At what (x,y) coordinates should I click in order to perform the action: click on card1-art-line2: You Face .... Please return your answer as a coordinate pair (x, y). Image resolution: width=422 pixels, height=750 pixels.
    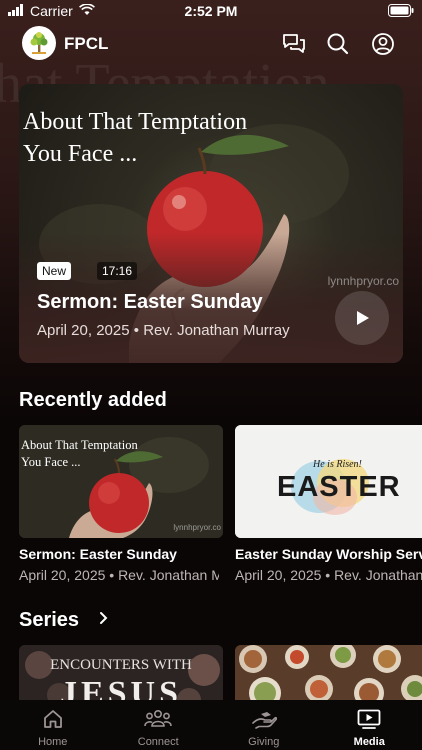
    Looking at the image, I should click on (51, 462).